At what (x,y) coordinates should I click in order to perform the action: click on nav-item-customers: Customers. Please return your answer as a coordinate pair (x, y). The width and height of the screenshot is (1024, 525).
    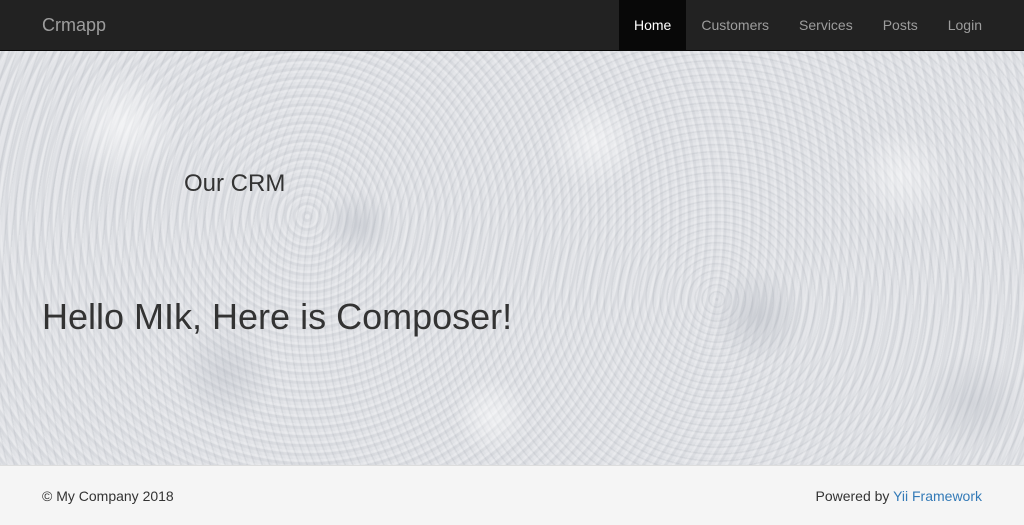
    Looking at the image, I should click on (735, 25).